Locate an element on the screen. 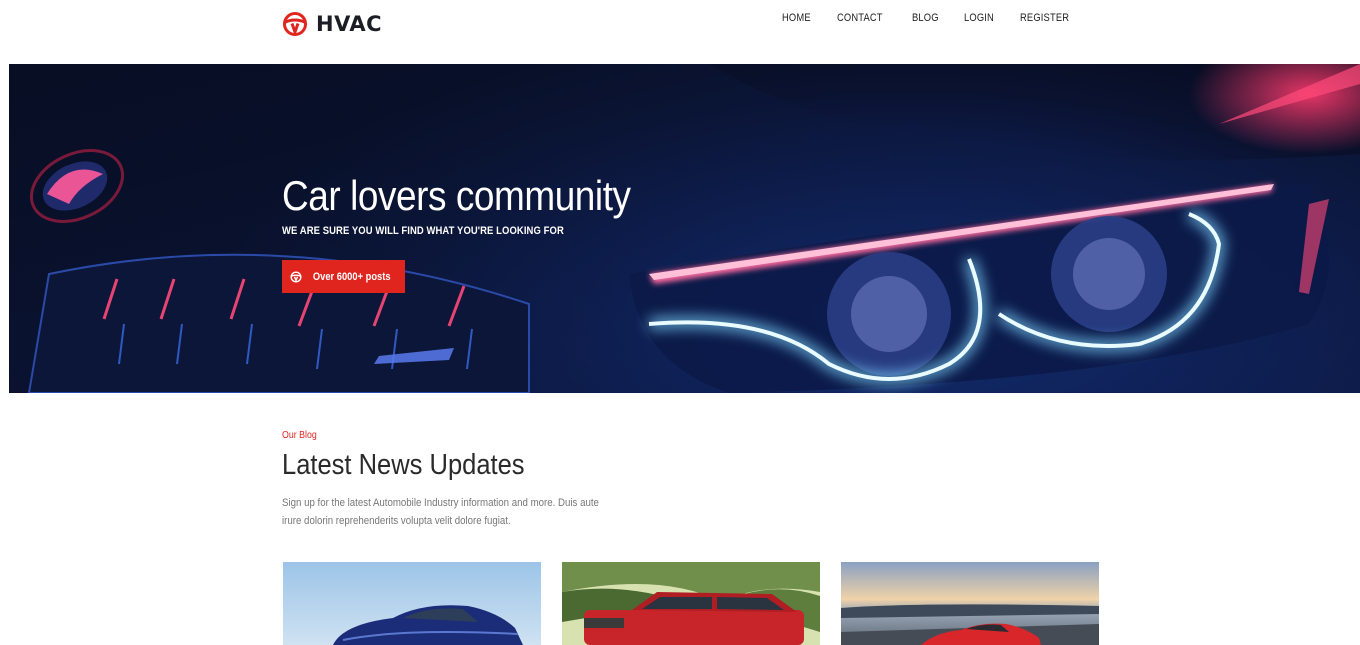  blue-sedan-image is located at coordinates (412, 603).